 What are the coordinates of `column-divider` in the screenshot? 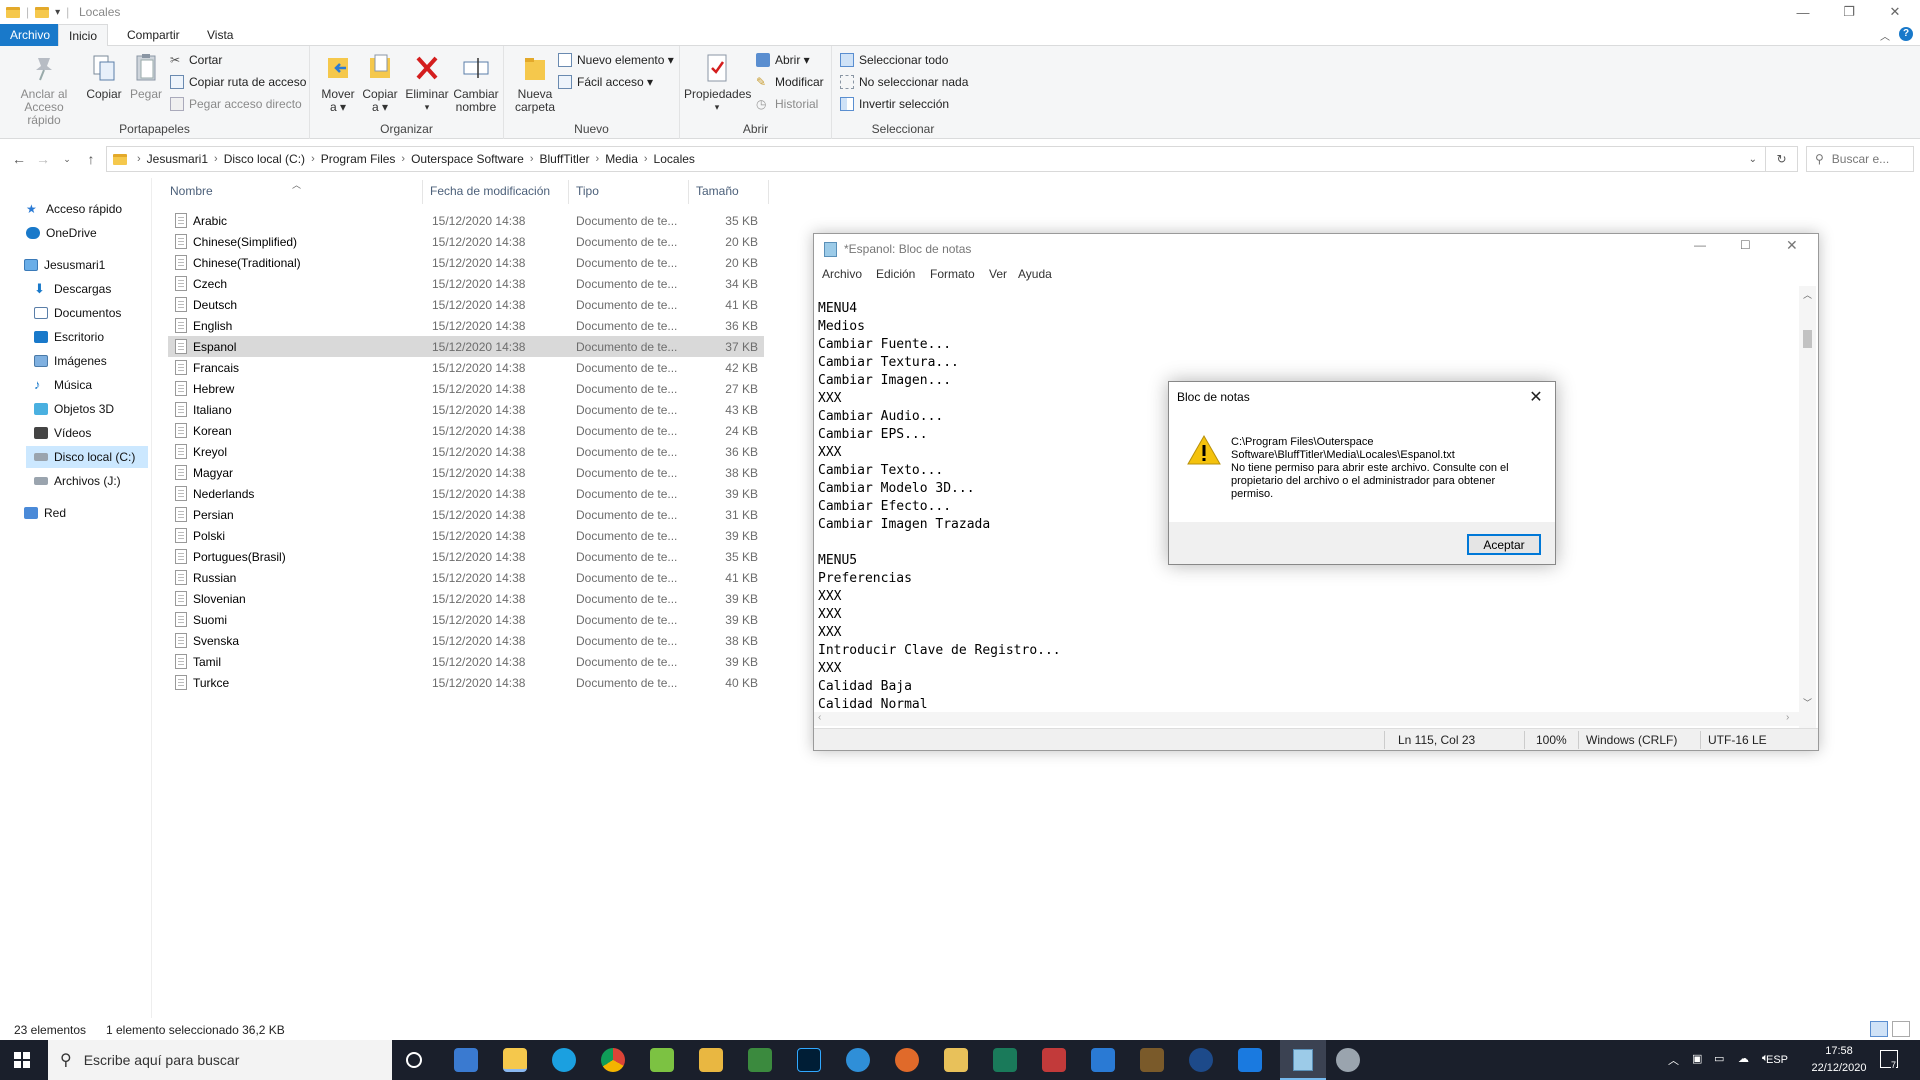 It's located at (422, 192).